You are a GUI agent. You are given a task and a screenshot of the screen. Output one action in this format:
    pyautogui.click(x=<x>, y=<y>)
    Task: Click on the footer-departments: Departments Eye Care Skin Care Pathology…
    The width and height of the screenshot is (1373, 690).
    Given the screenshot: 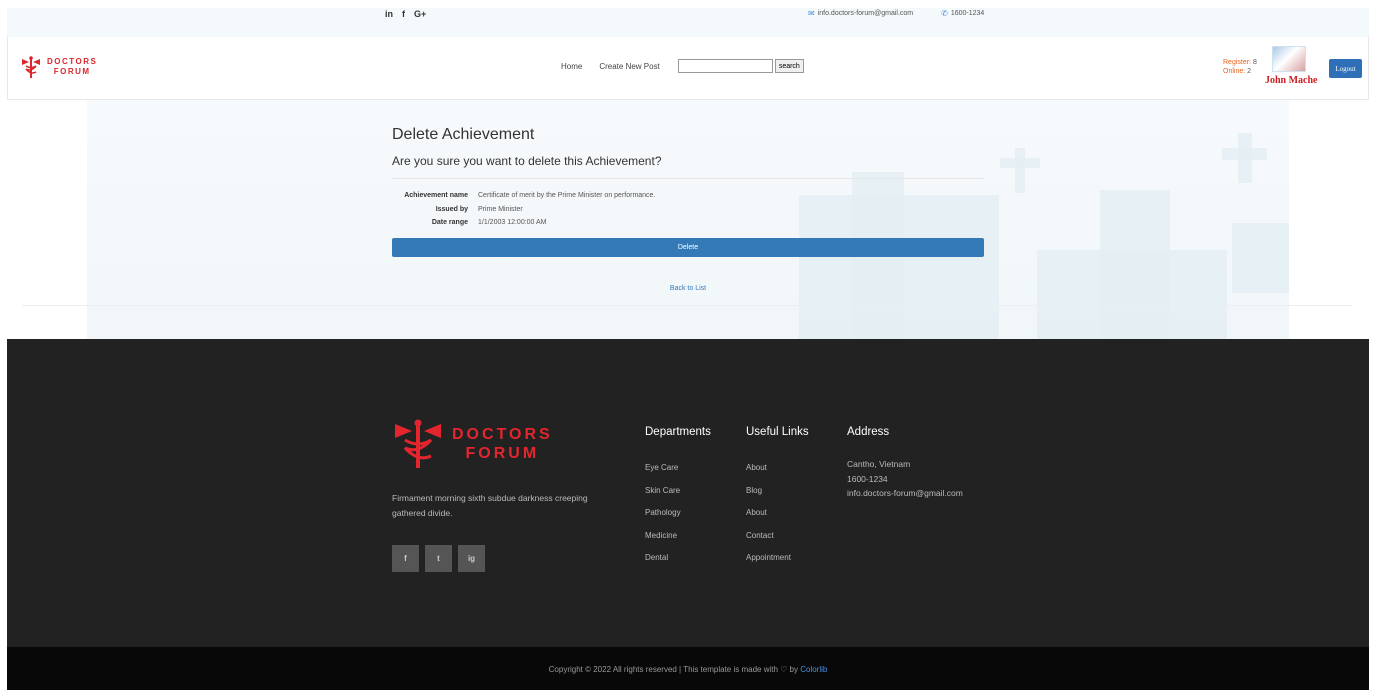 What is the action you would take?
    pyautogui.click(x=678, y=498)
    